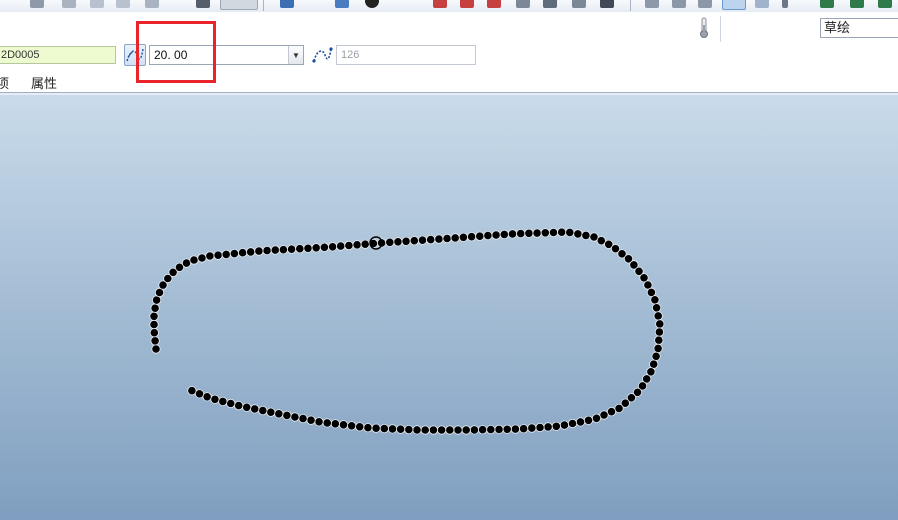 The height and width of the screenshot is (520, 898). Describe the element at coordinates (97, 4) in the screenshot. I see `copy-icon` at that location.